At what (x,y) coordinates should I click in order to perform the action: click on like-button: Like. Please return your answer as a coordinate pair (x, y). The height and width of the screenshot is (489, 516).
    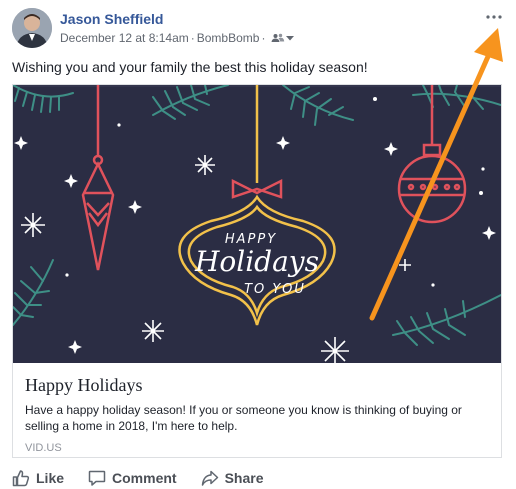
    Looking at the image, I should click on (38, 478).